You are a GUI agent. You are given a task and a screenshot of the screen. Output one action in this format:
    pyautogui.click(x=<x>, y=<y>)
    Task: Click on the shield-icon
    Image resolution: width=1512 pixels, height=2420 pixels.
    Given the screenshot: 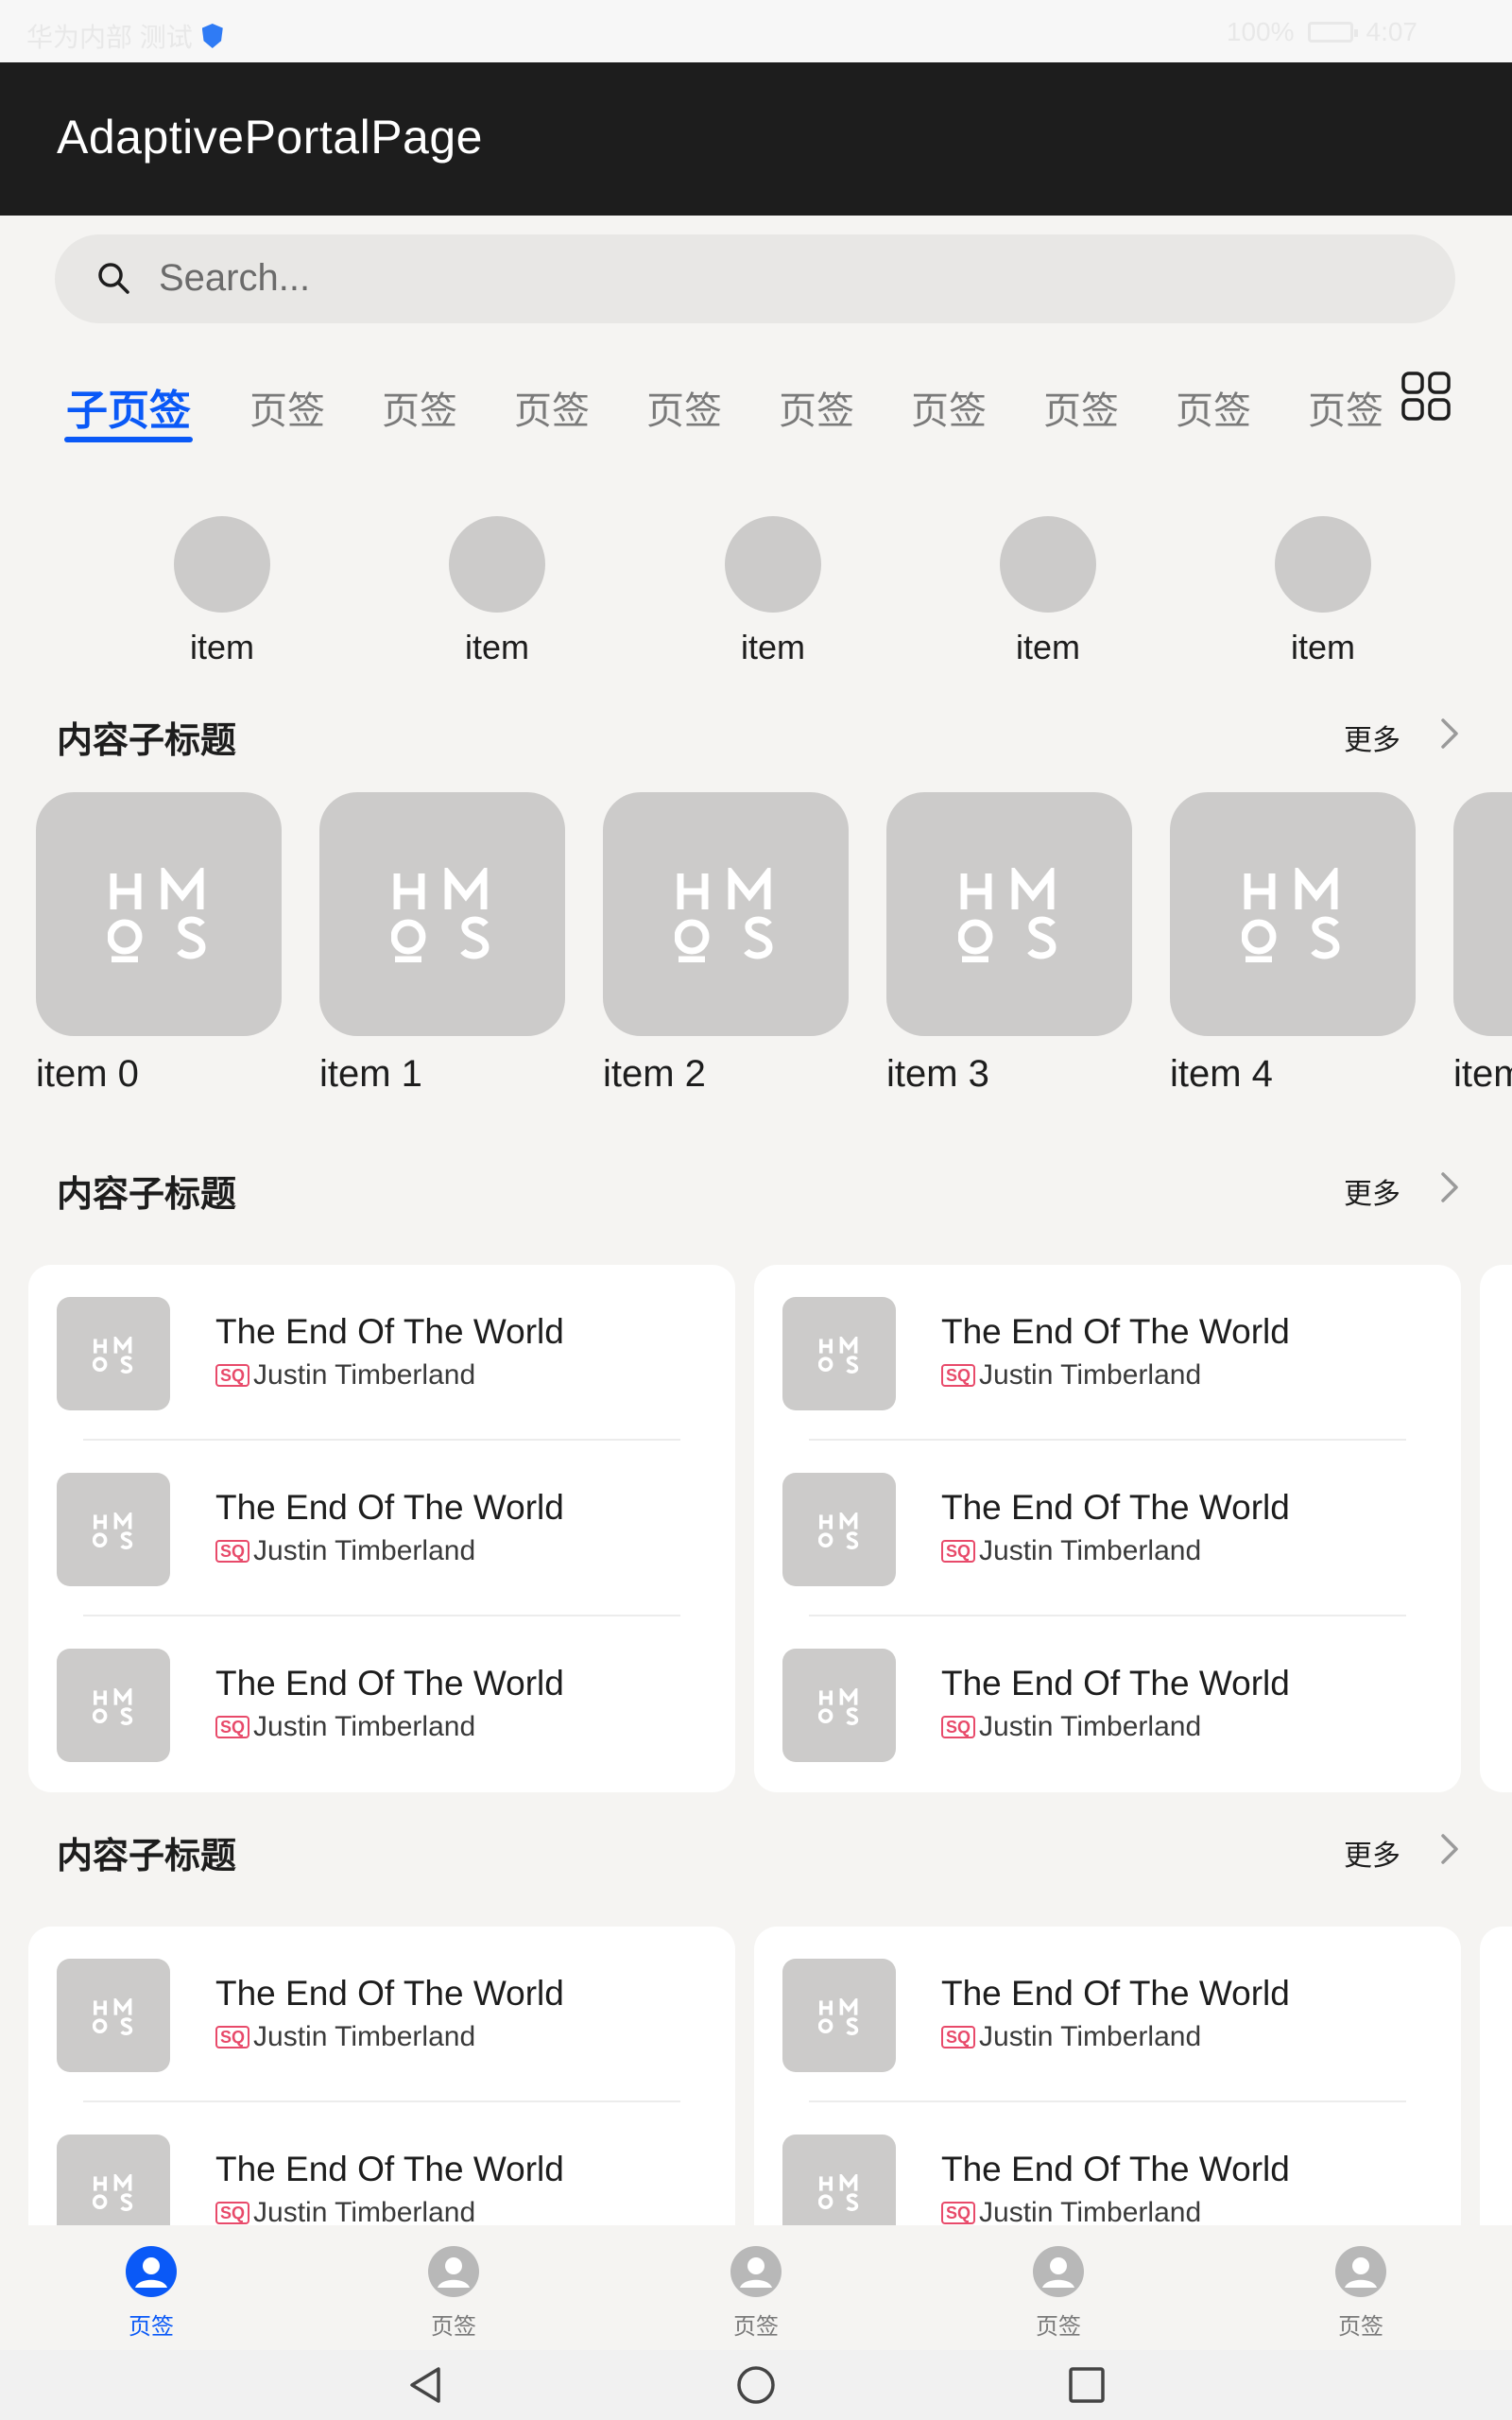 What is the action you would take?
    pyautogui.click(x=212, y=36)
    